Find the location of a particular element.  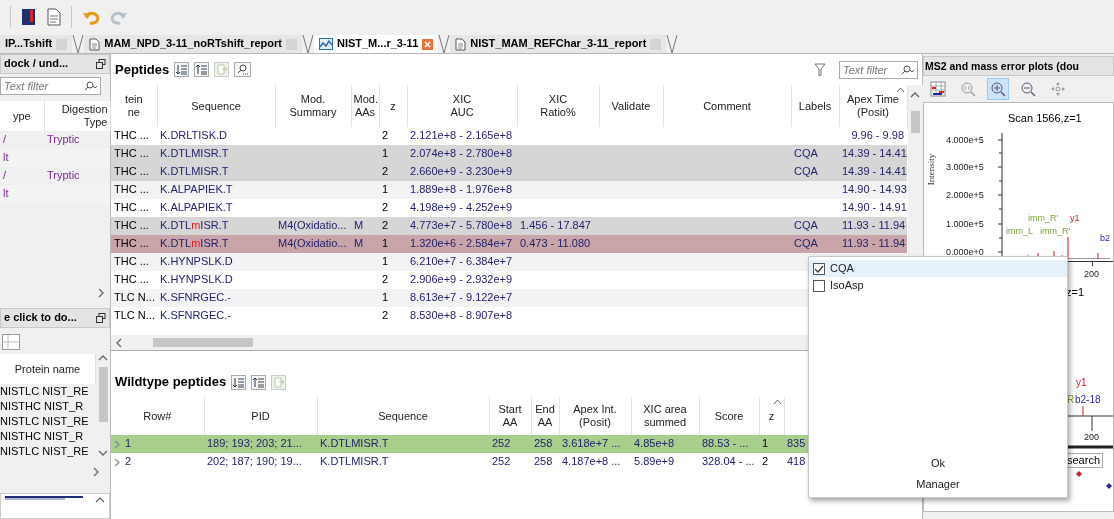

menu-button: Manager is located at coordinates (938, 484).